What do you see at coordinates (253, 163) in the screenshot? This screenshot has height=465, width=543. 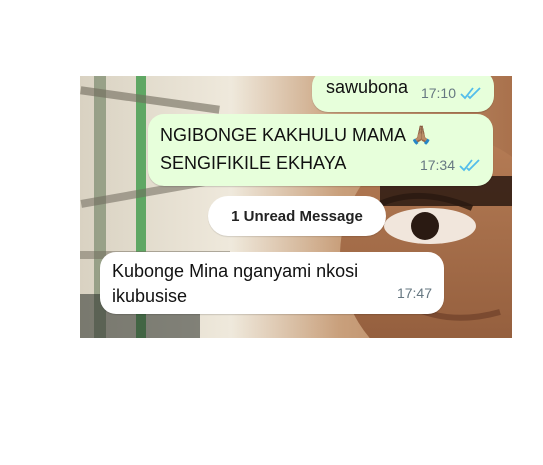 I see `message-text-line: SENGIFIKILE EKHAYA` at bounding box center [253, 163].